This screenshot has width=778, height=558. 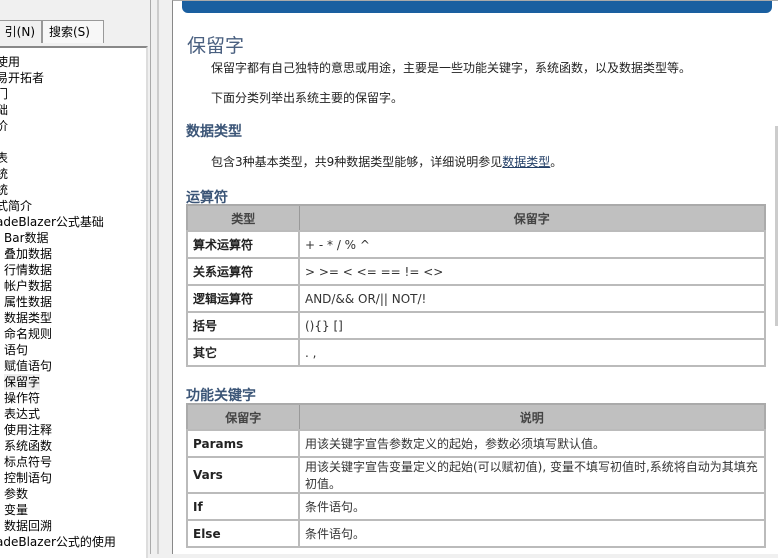 I want to click on row-label: If, so click(x=243, y=506).